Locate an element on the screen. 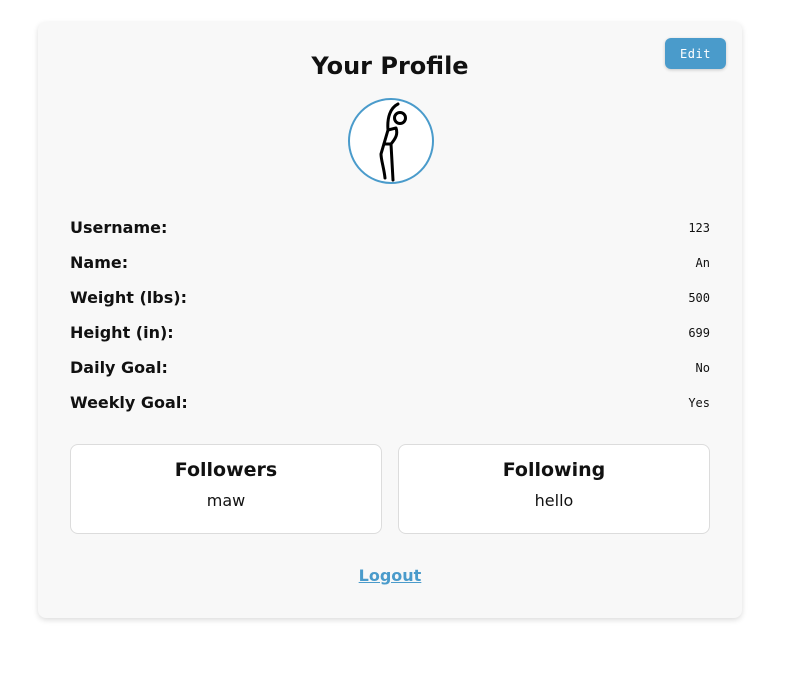  avatar is located at coordinates (391, 141).